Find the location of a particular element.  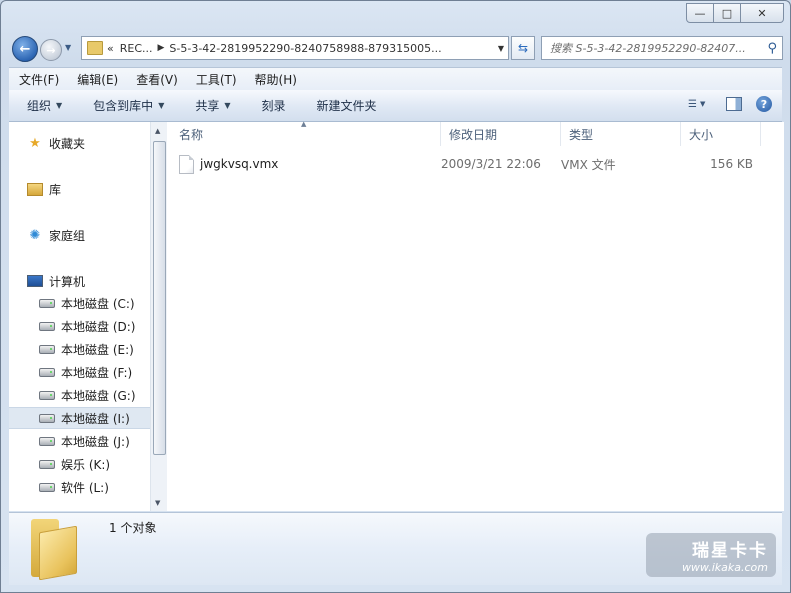

column-modified: 修改日期 is located at coordinates (501, 134).